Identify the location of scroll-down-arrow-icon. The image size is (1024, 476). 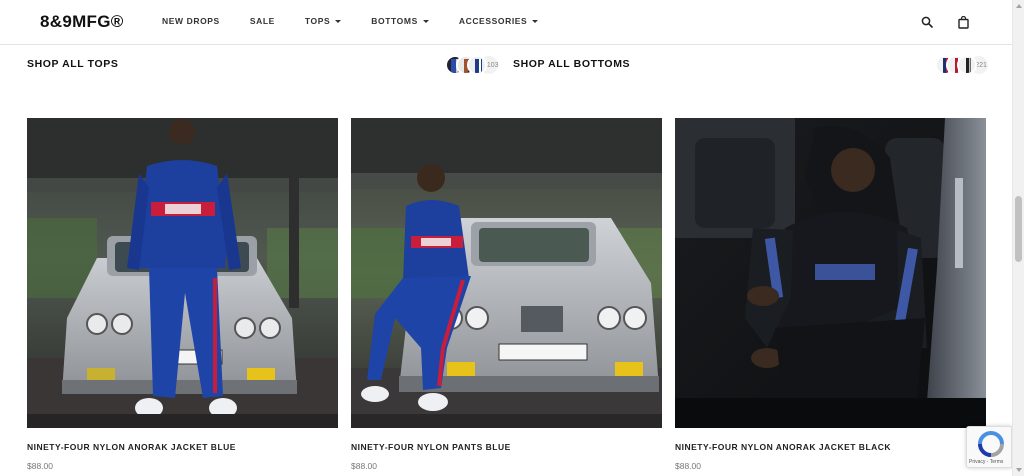
(1019, 470).